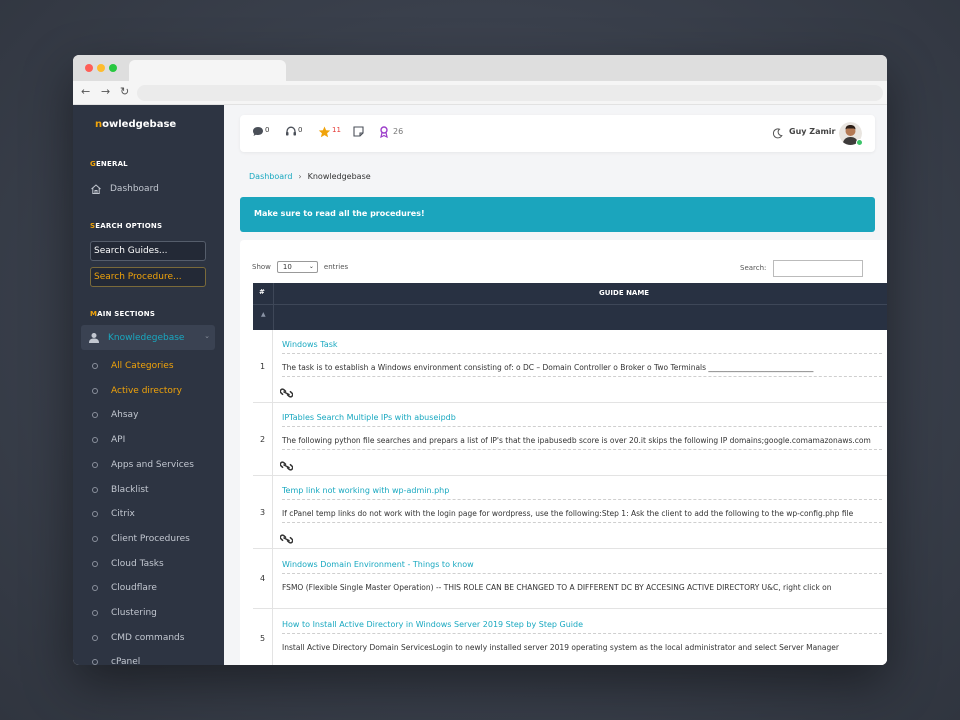 This screenshot has width=960, height=720. What do you see at coordinates (134, 588) in the screenshot?
I see `sidebar-category-label: Cloudflare` at bounding box center [134, 588].